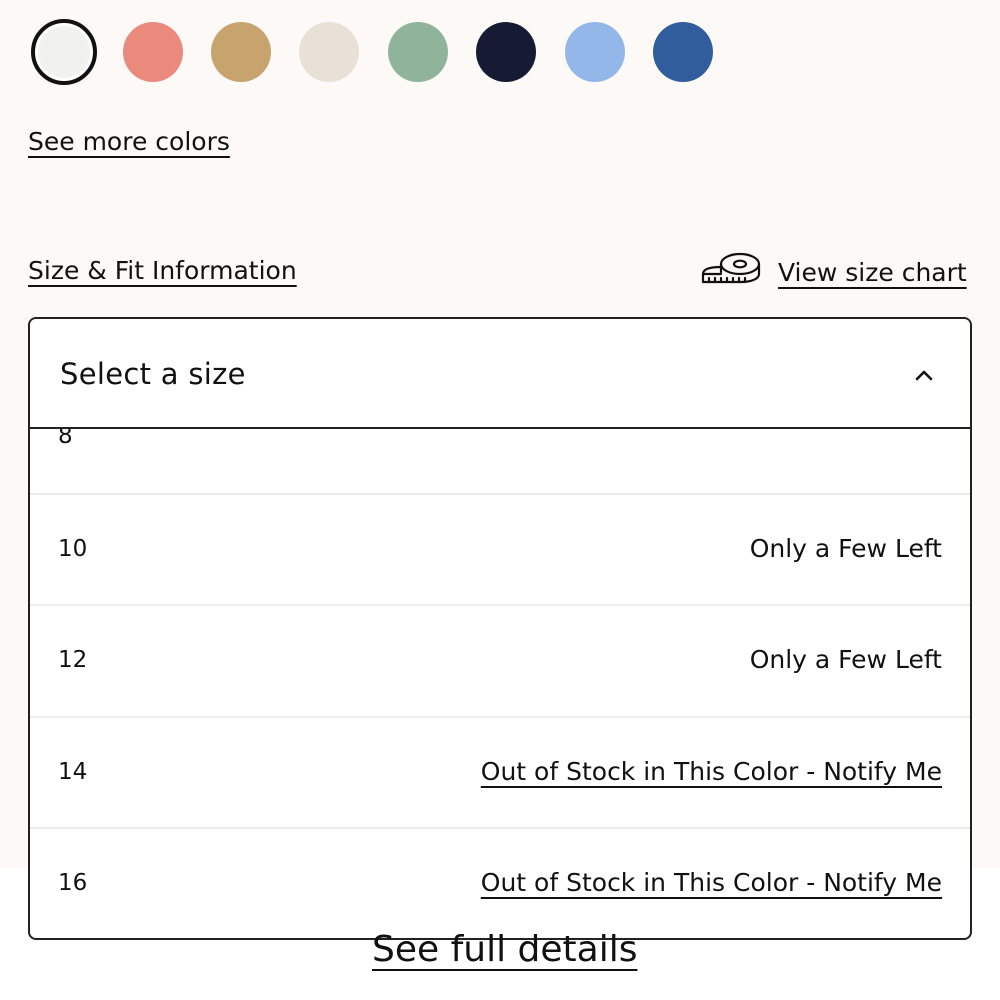 This screenshot has width=1000, height=1000. Describe the element at coordinates (73, 883) in the screenshot. I see `size-option-value: 16` at that location.